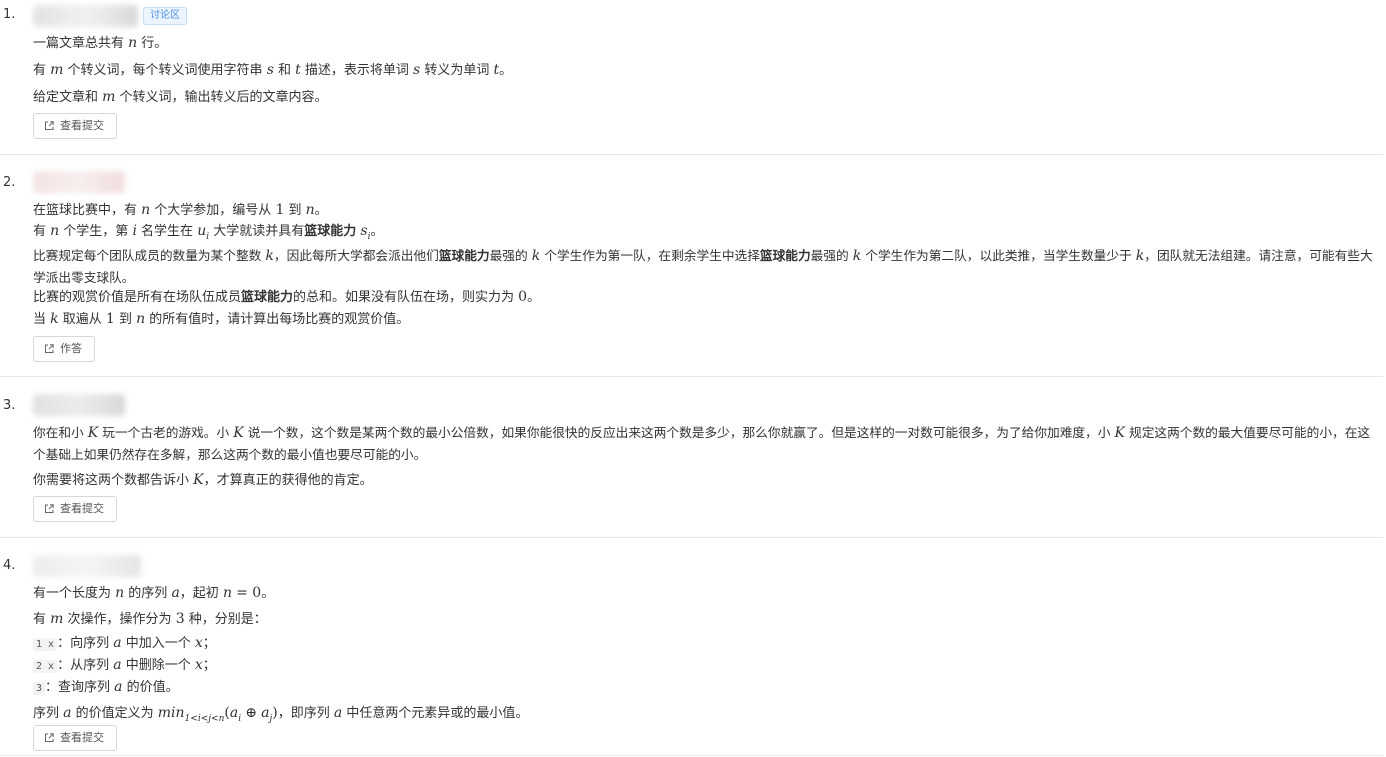 Image resolution: width=1386 pixels, height=757 pixels. I want to click on problem-statement-line: 当 k 取遍从 1 到 n 的所有值时，请计算出每场比赛的观赏价值。, so click(221, 319).